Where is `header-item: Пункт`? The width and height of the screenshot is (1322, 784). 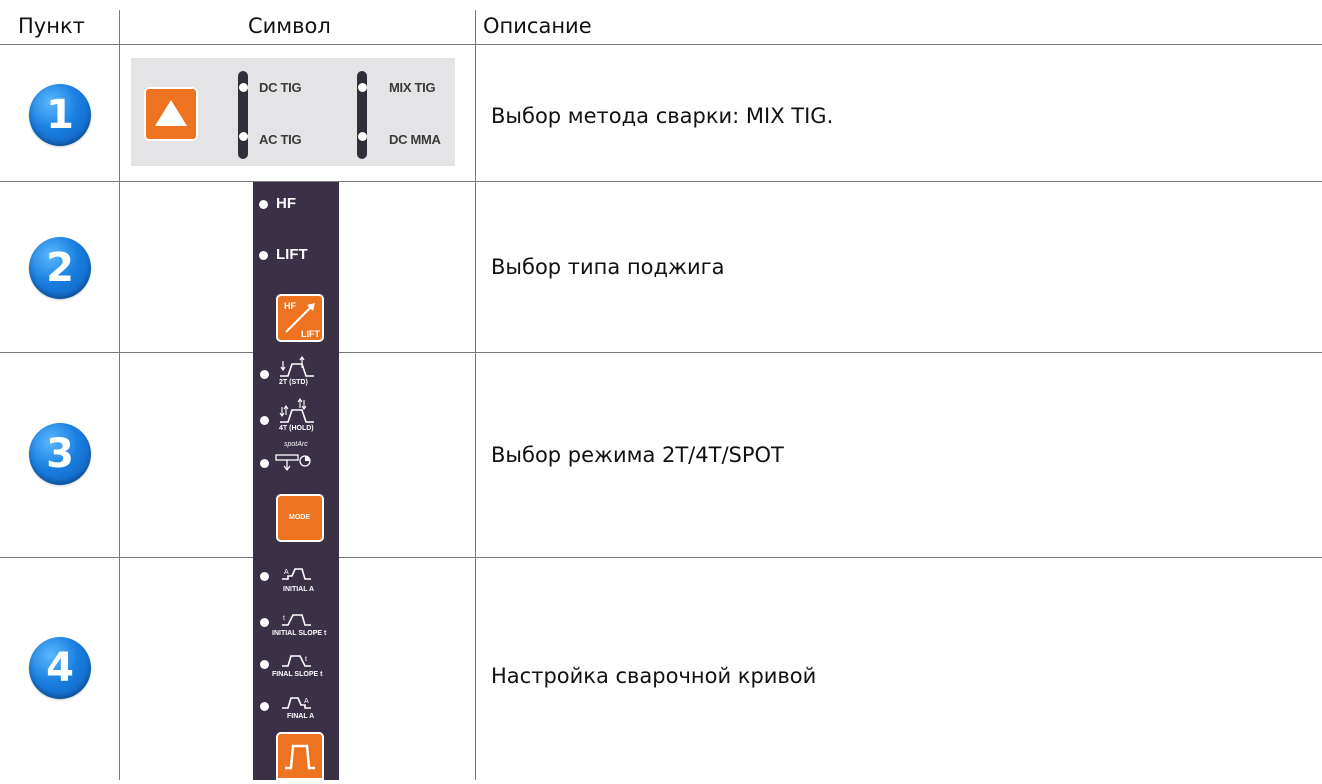 header-item: Пункт is located at coordinates (51, 26).